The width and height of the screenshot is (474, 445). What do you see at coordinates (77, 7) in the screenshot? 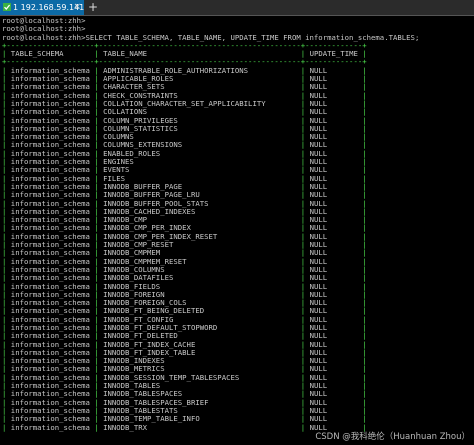
I see `close-icon: ×` at bounding box center [77, 7].